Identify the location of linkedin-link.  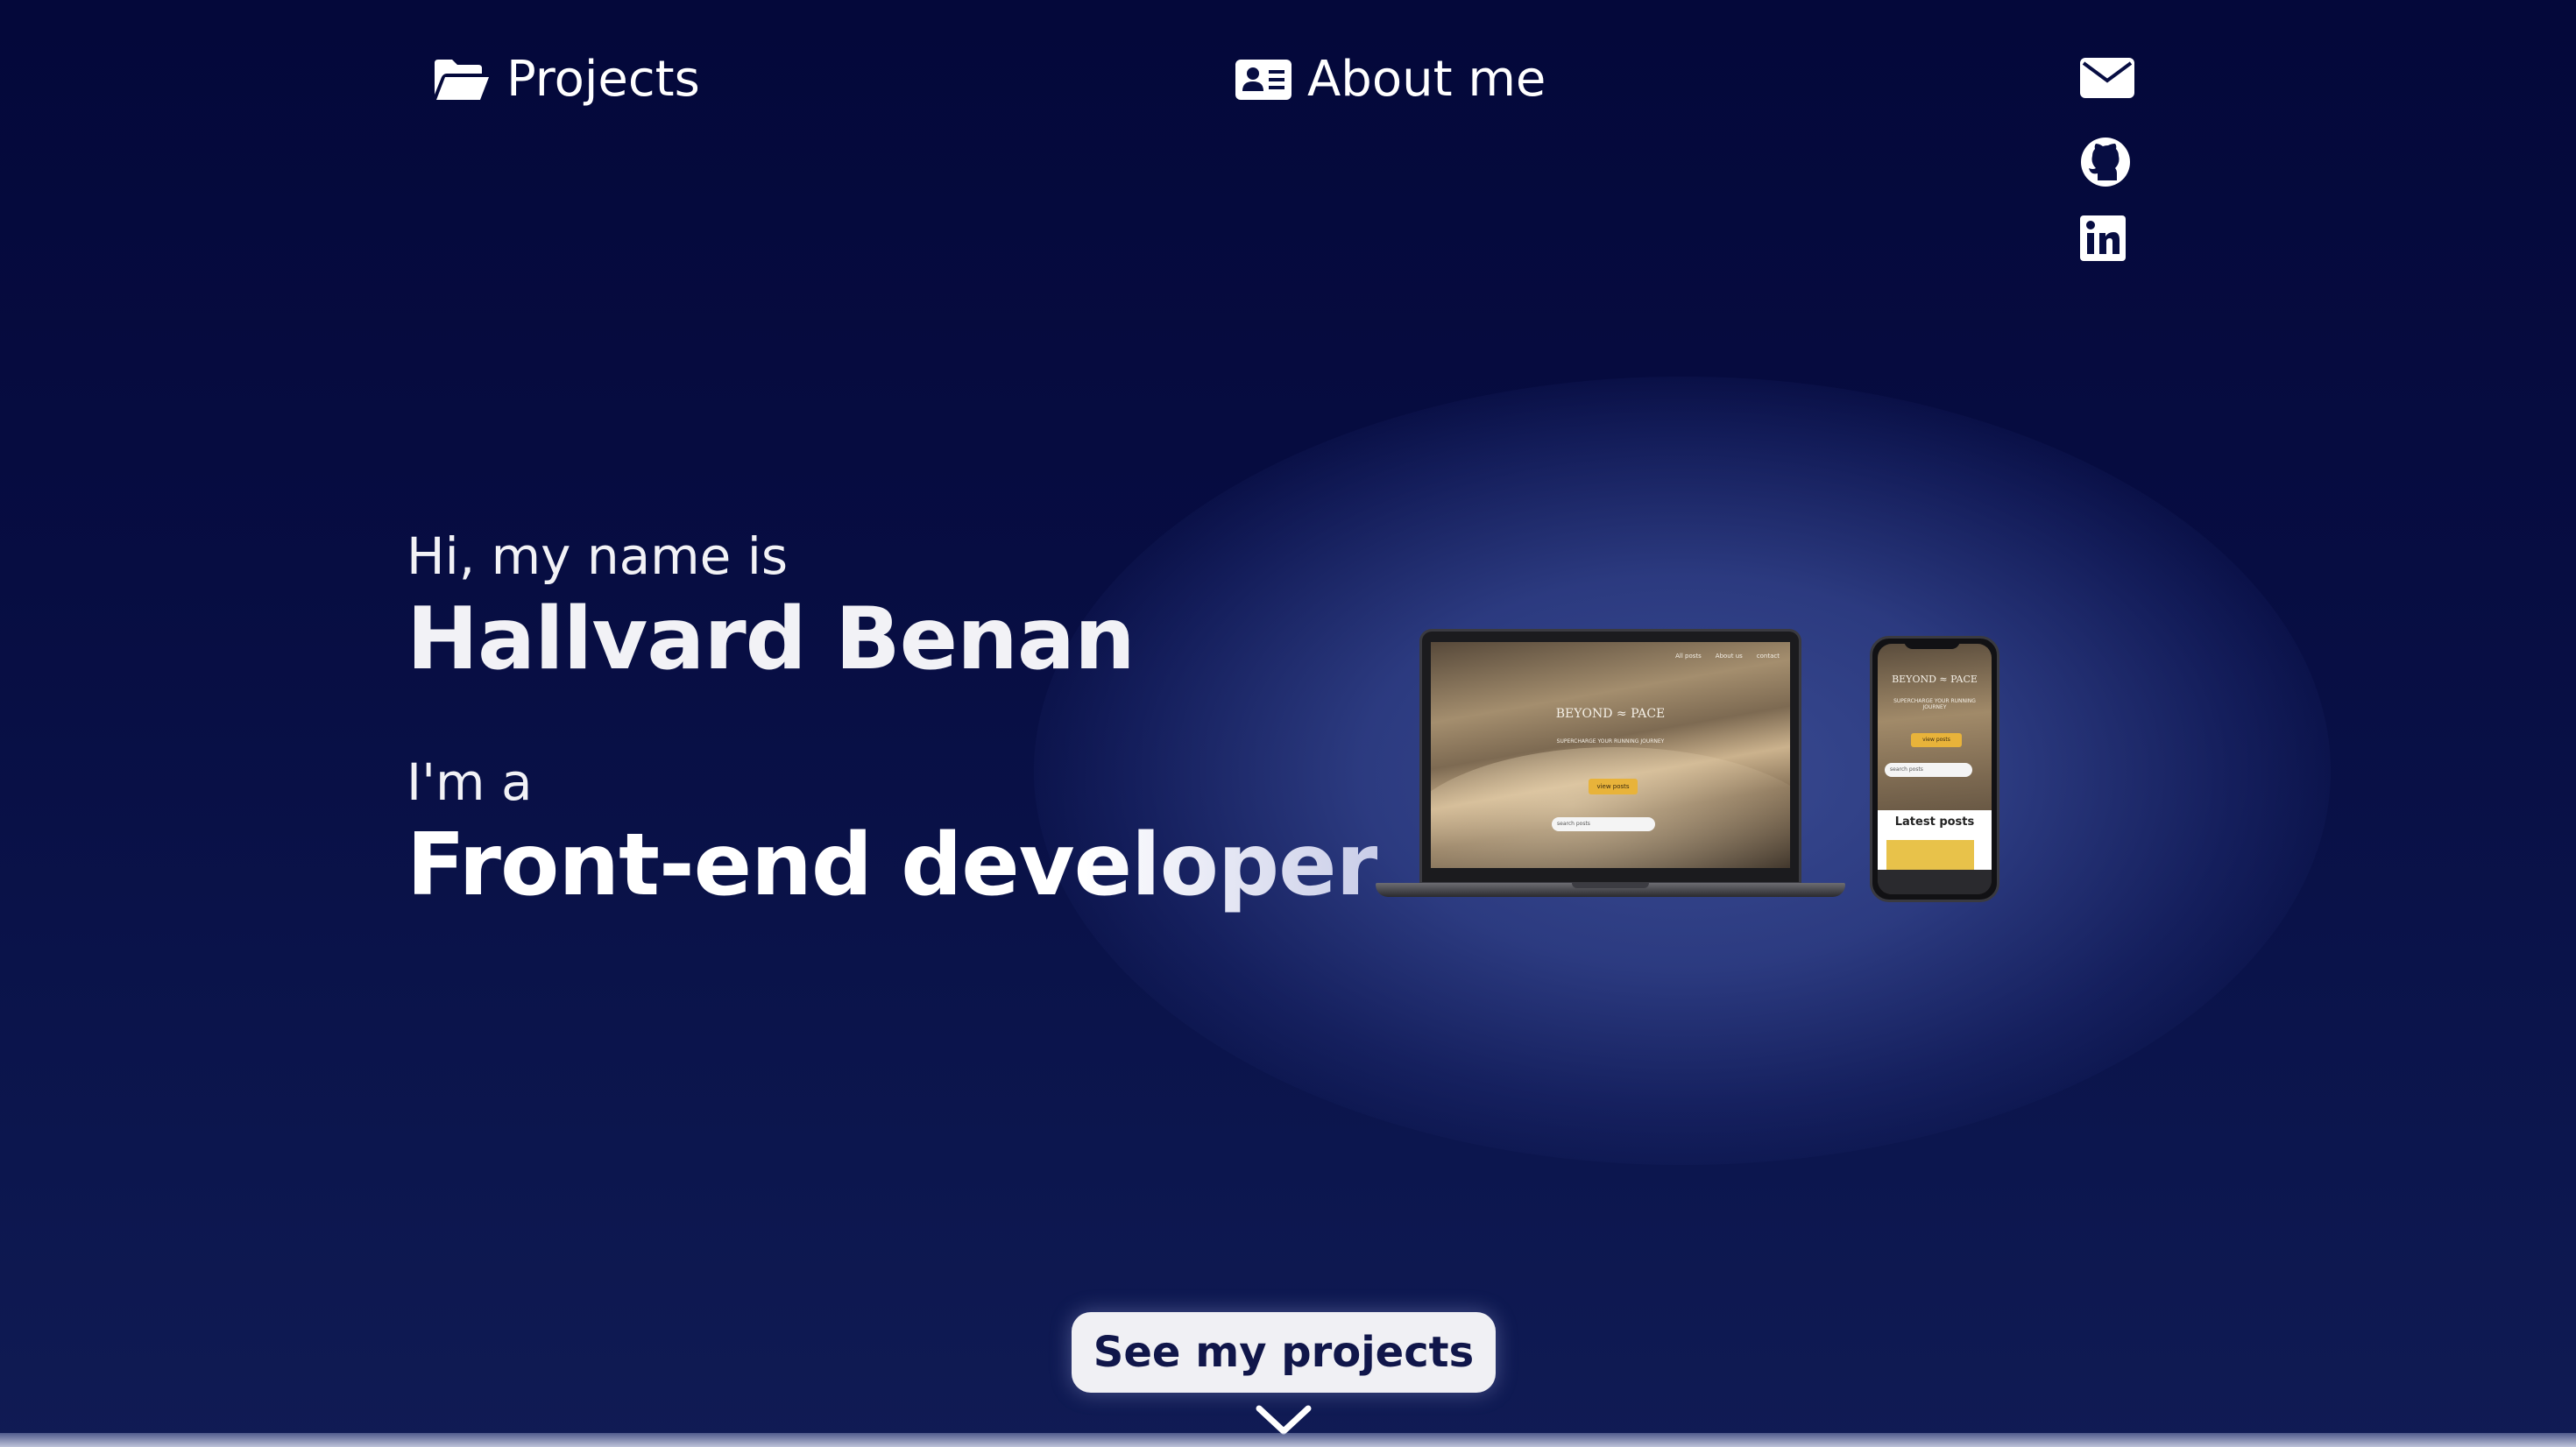
(2107, 240).